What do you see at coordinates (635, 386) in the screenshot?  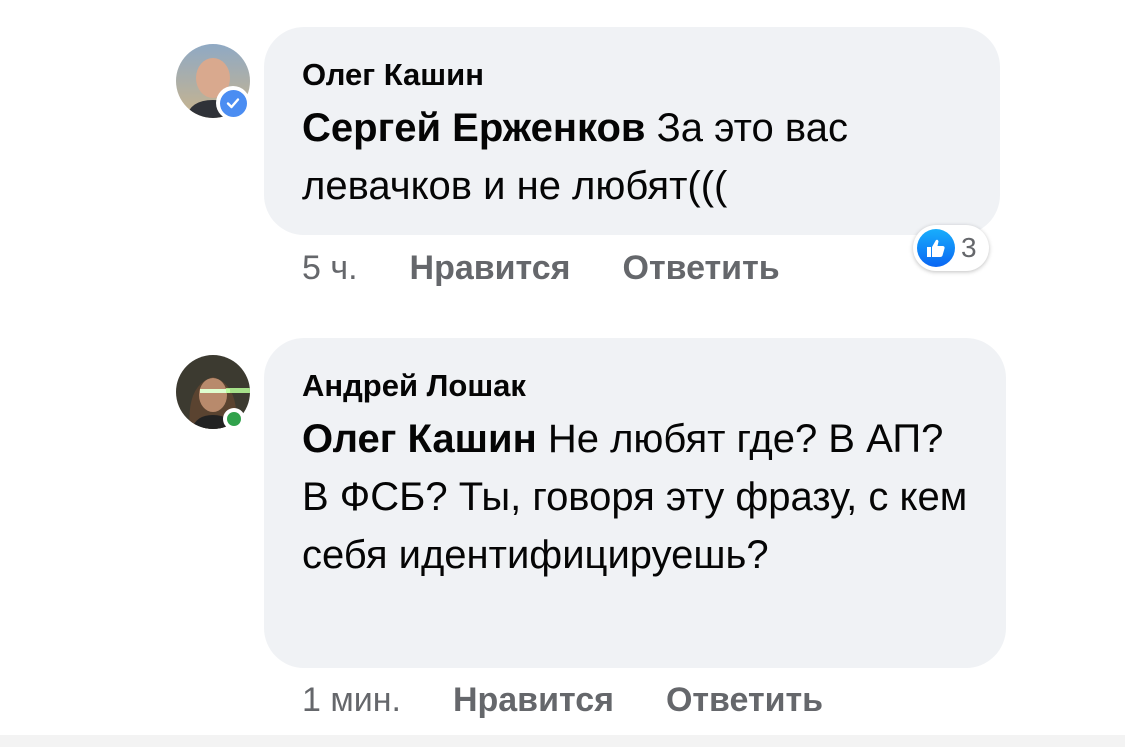 I see `comment-author: Андрей Лошак` at bounding box center [635, 386].